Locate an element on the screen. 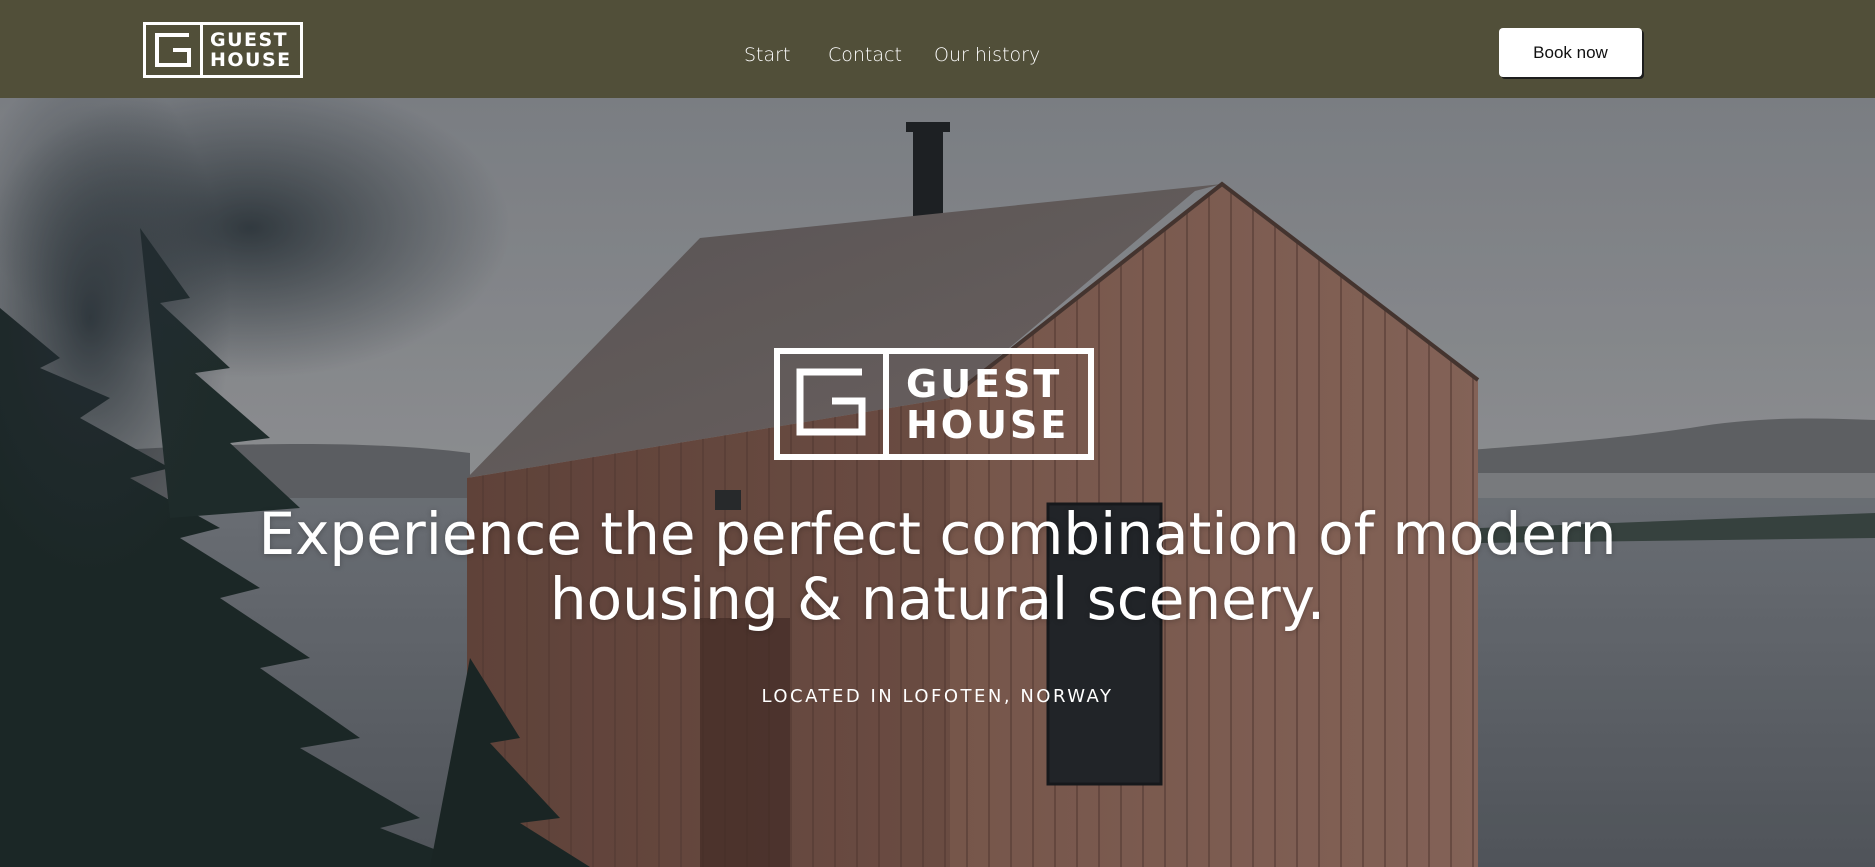 Image resolution: width=1875 pixels, height=867 pixels. nav-link-our-history: Our history is located at coordinates (987, 55).